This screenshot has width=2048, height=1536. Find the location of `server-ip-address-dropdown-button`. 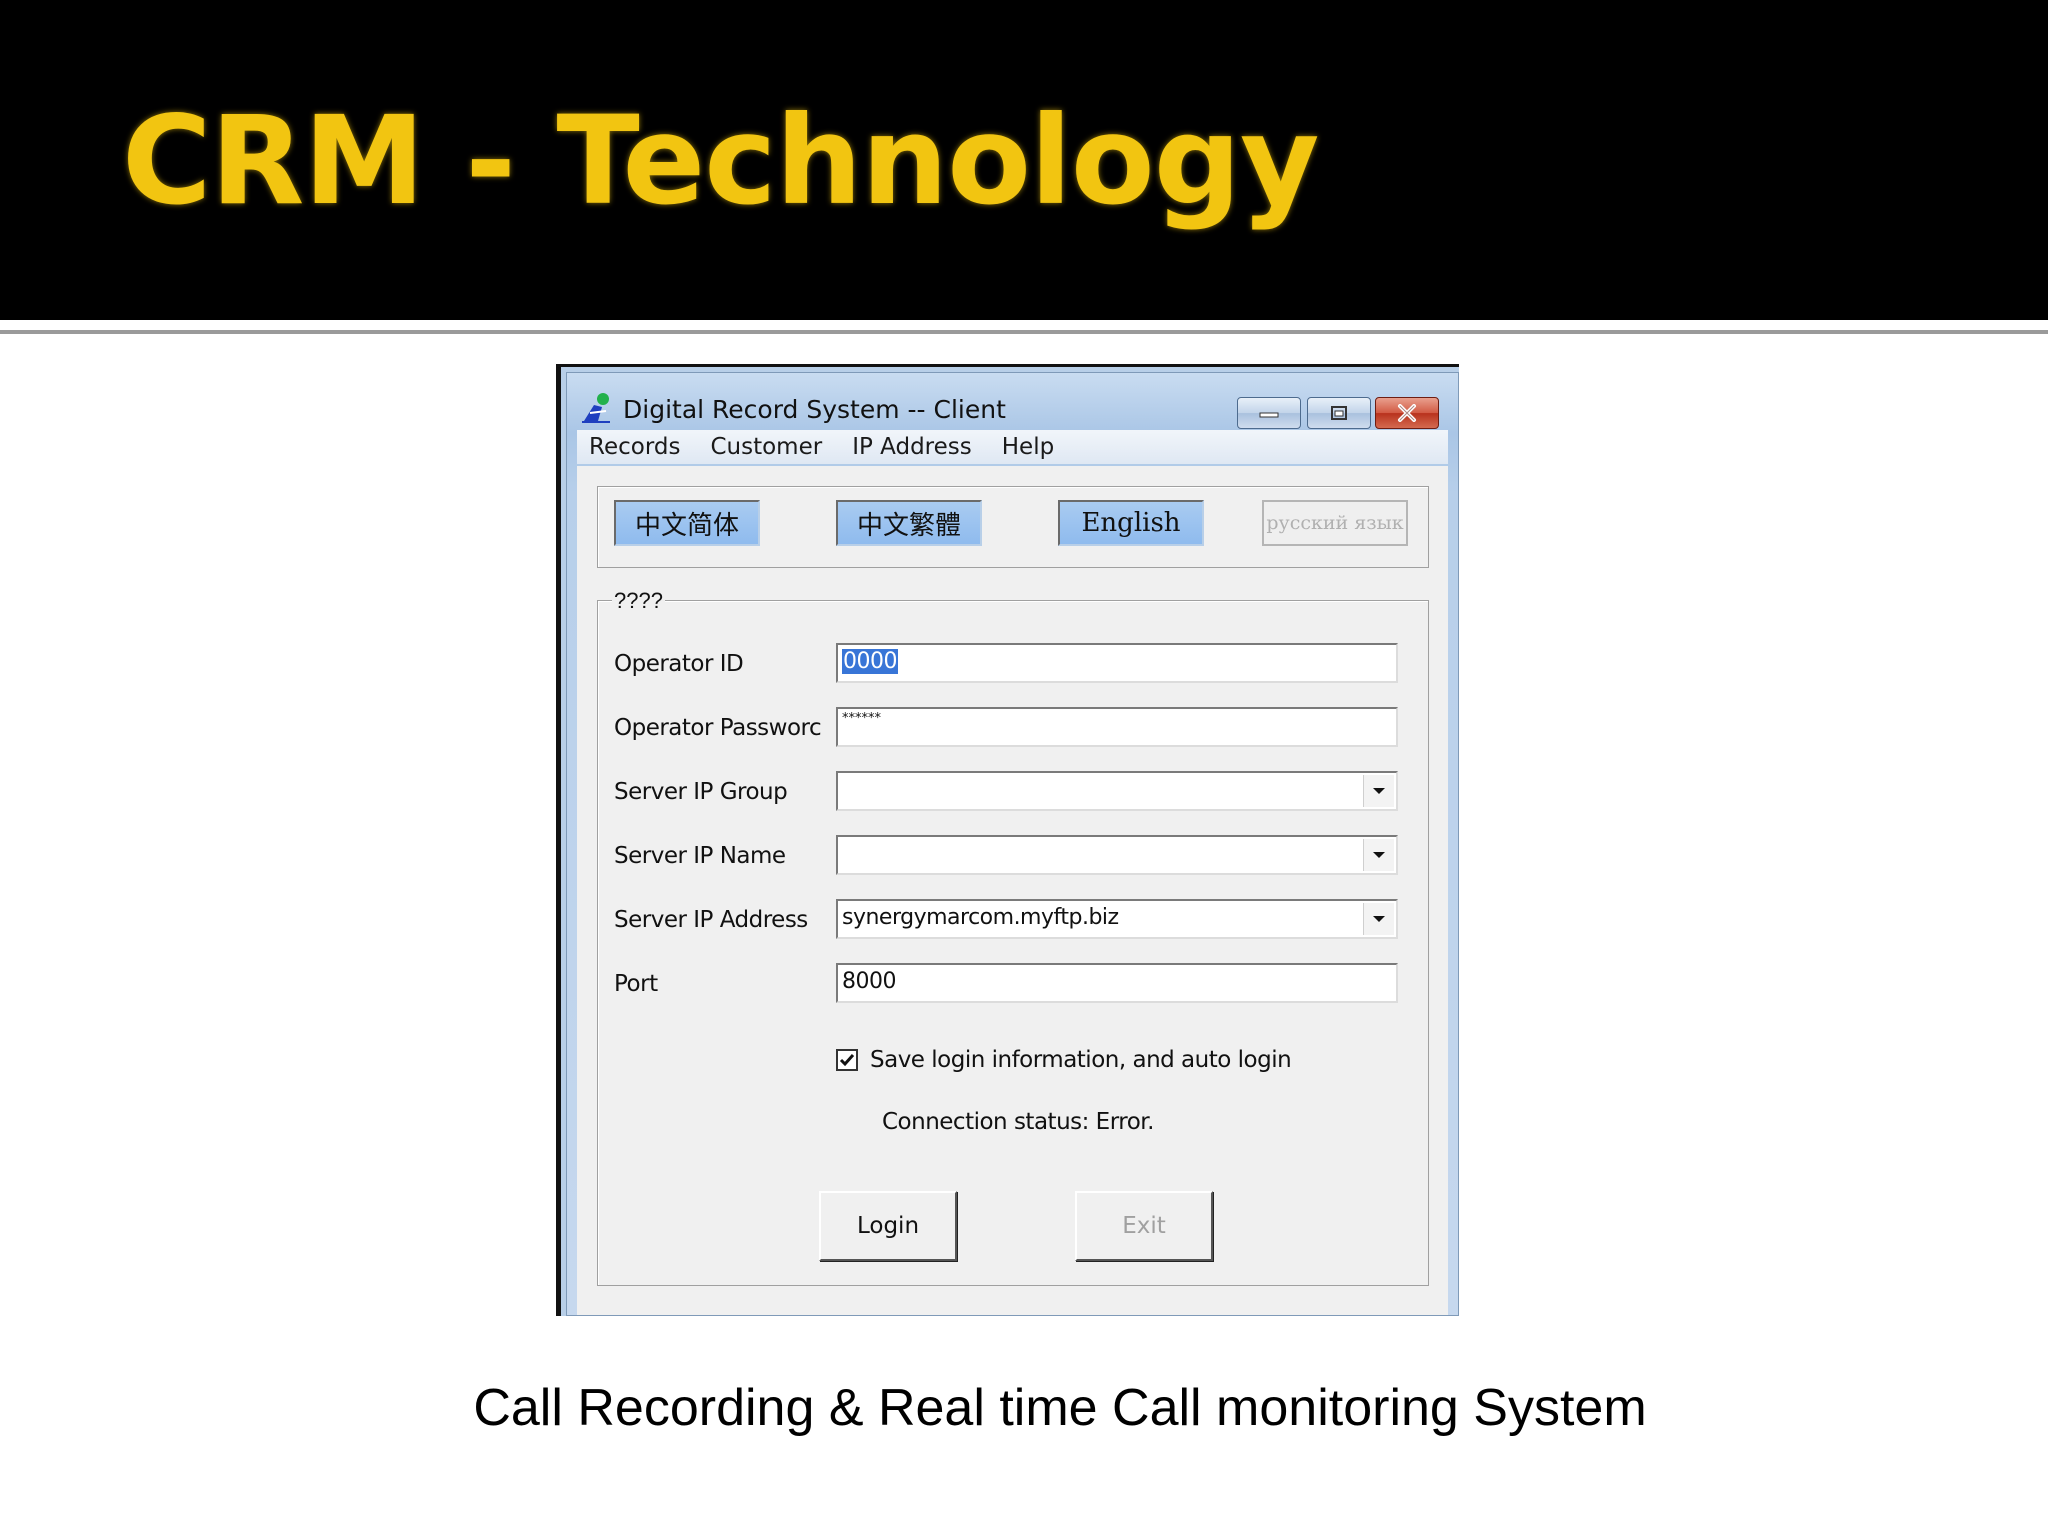

server-ip-address-dropdown-button is located at coordinates (1378, 919).